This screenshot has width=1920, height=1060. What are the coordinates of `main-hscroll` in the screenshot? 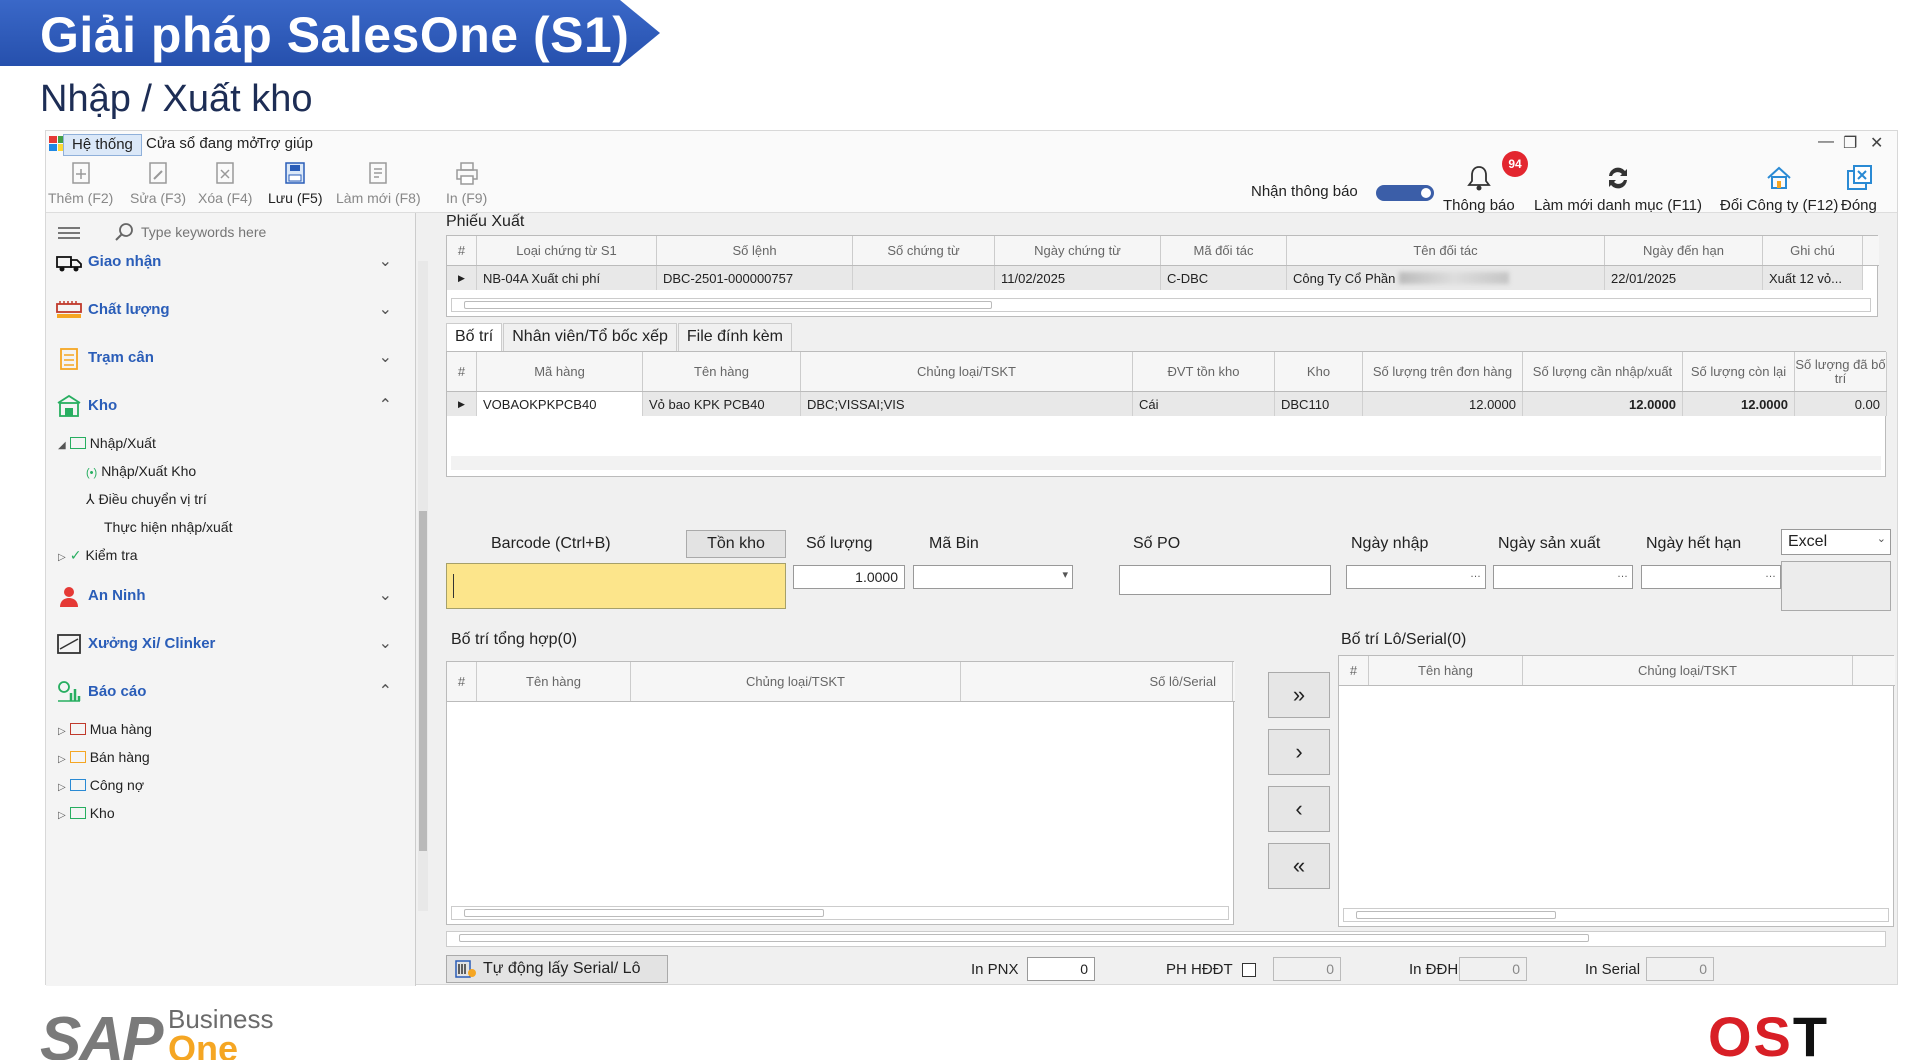 It's located at (1166, 939).